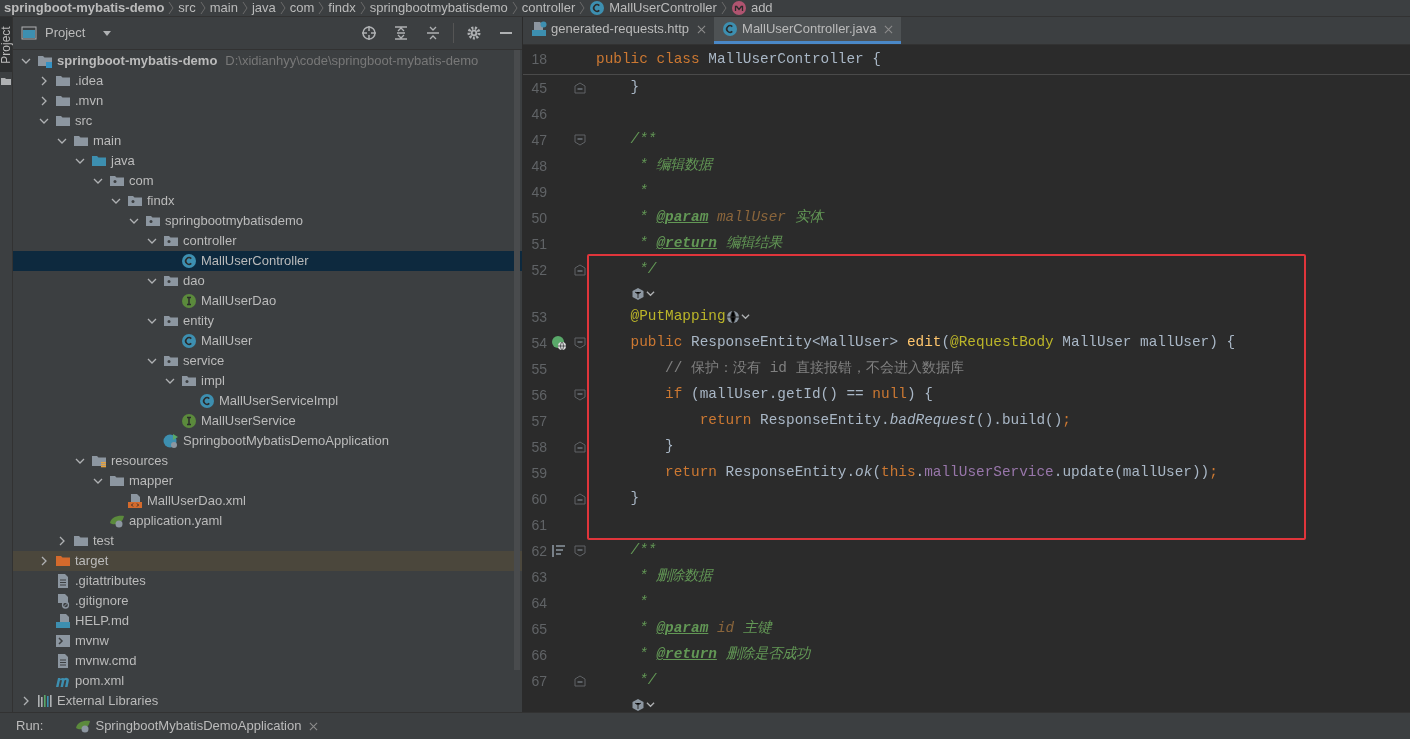 This screenshot has width=1410, height=739. Describe the element at coordinates (267, 221) in the screenshot. I see `tree-item: springbootmybatisdemo` at that location.